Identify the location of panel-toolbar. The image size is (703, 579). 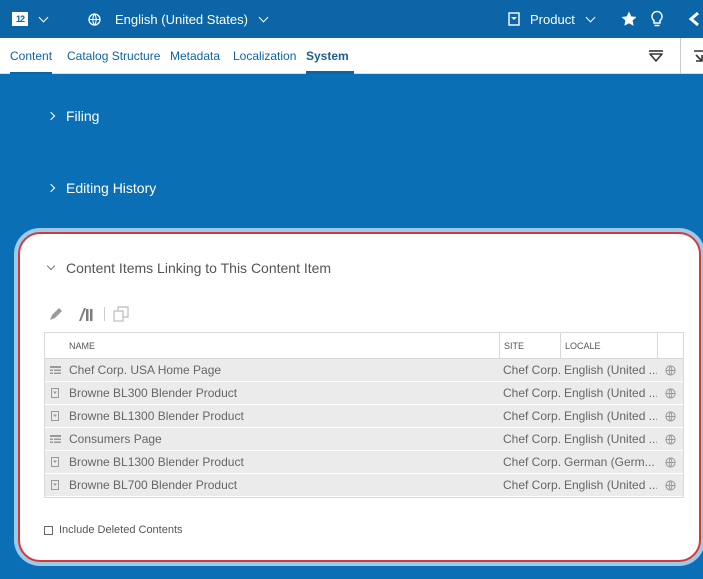
(88, 314).